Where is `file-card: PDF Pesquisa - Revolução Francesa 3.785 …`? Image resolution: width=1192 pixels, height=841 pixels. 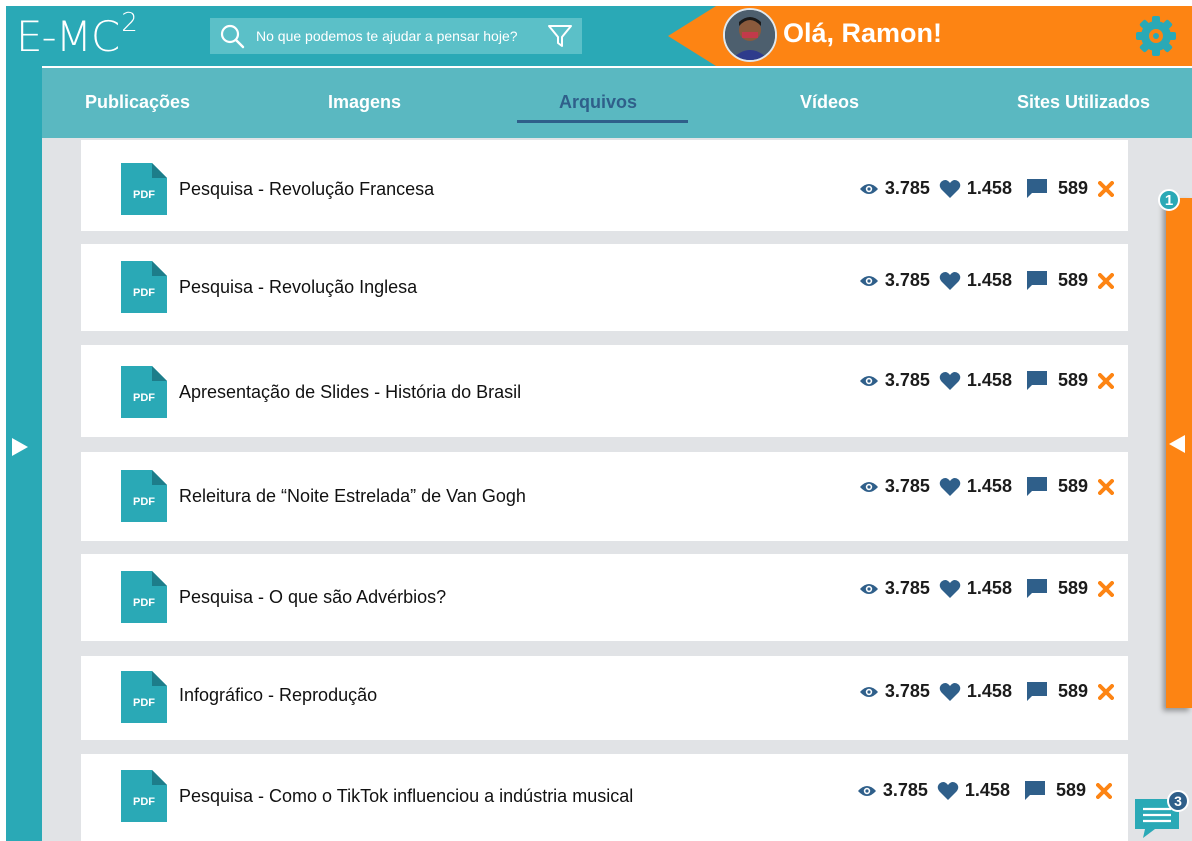 file-card: PDF Pesquisa - Revolução Francesa 3.785 … is located at coordinates (604, 185).